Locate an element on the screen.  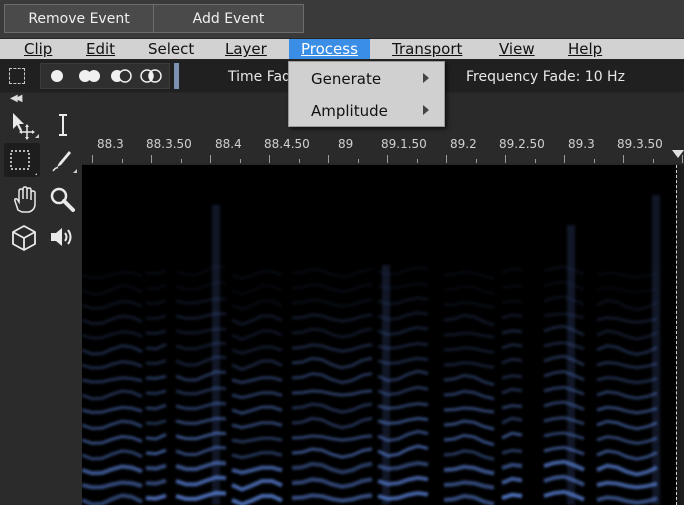
menu-layer: Layer is located at coordinates (246, 49).